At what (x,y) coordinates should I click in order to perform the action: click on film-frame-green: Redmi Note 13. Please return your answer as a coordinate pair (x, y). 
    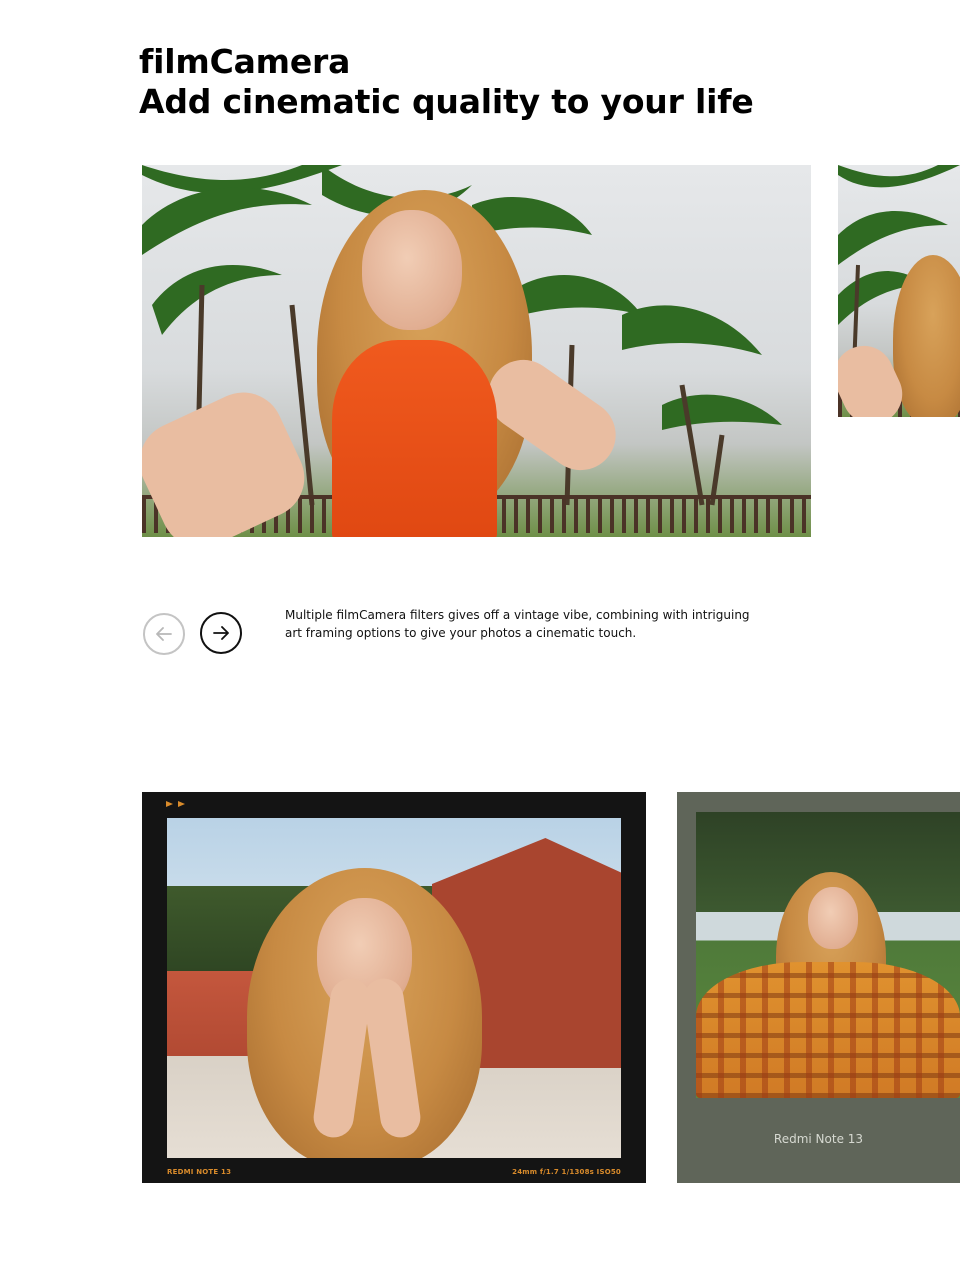
    Looking at the image, I should click on (818, 987).